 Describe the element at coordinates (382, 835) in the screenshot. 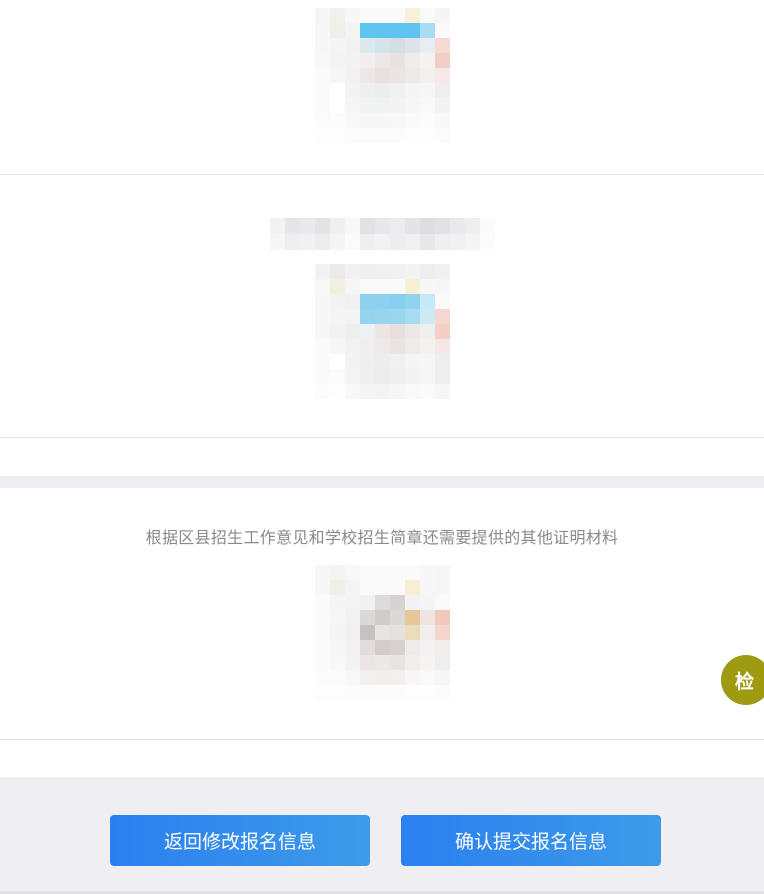

I see `action-footer: 返回修改报名信息 确认提交报名信息` at that location.